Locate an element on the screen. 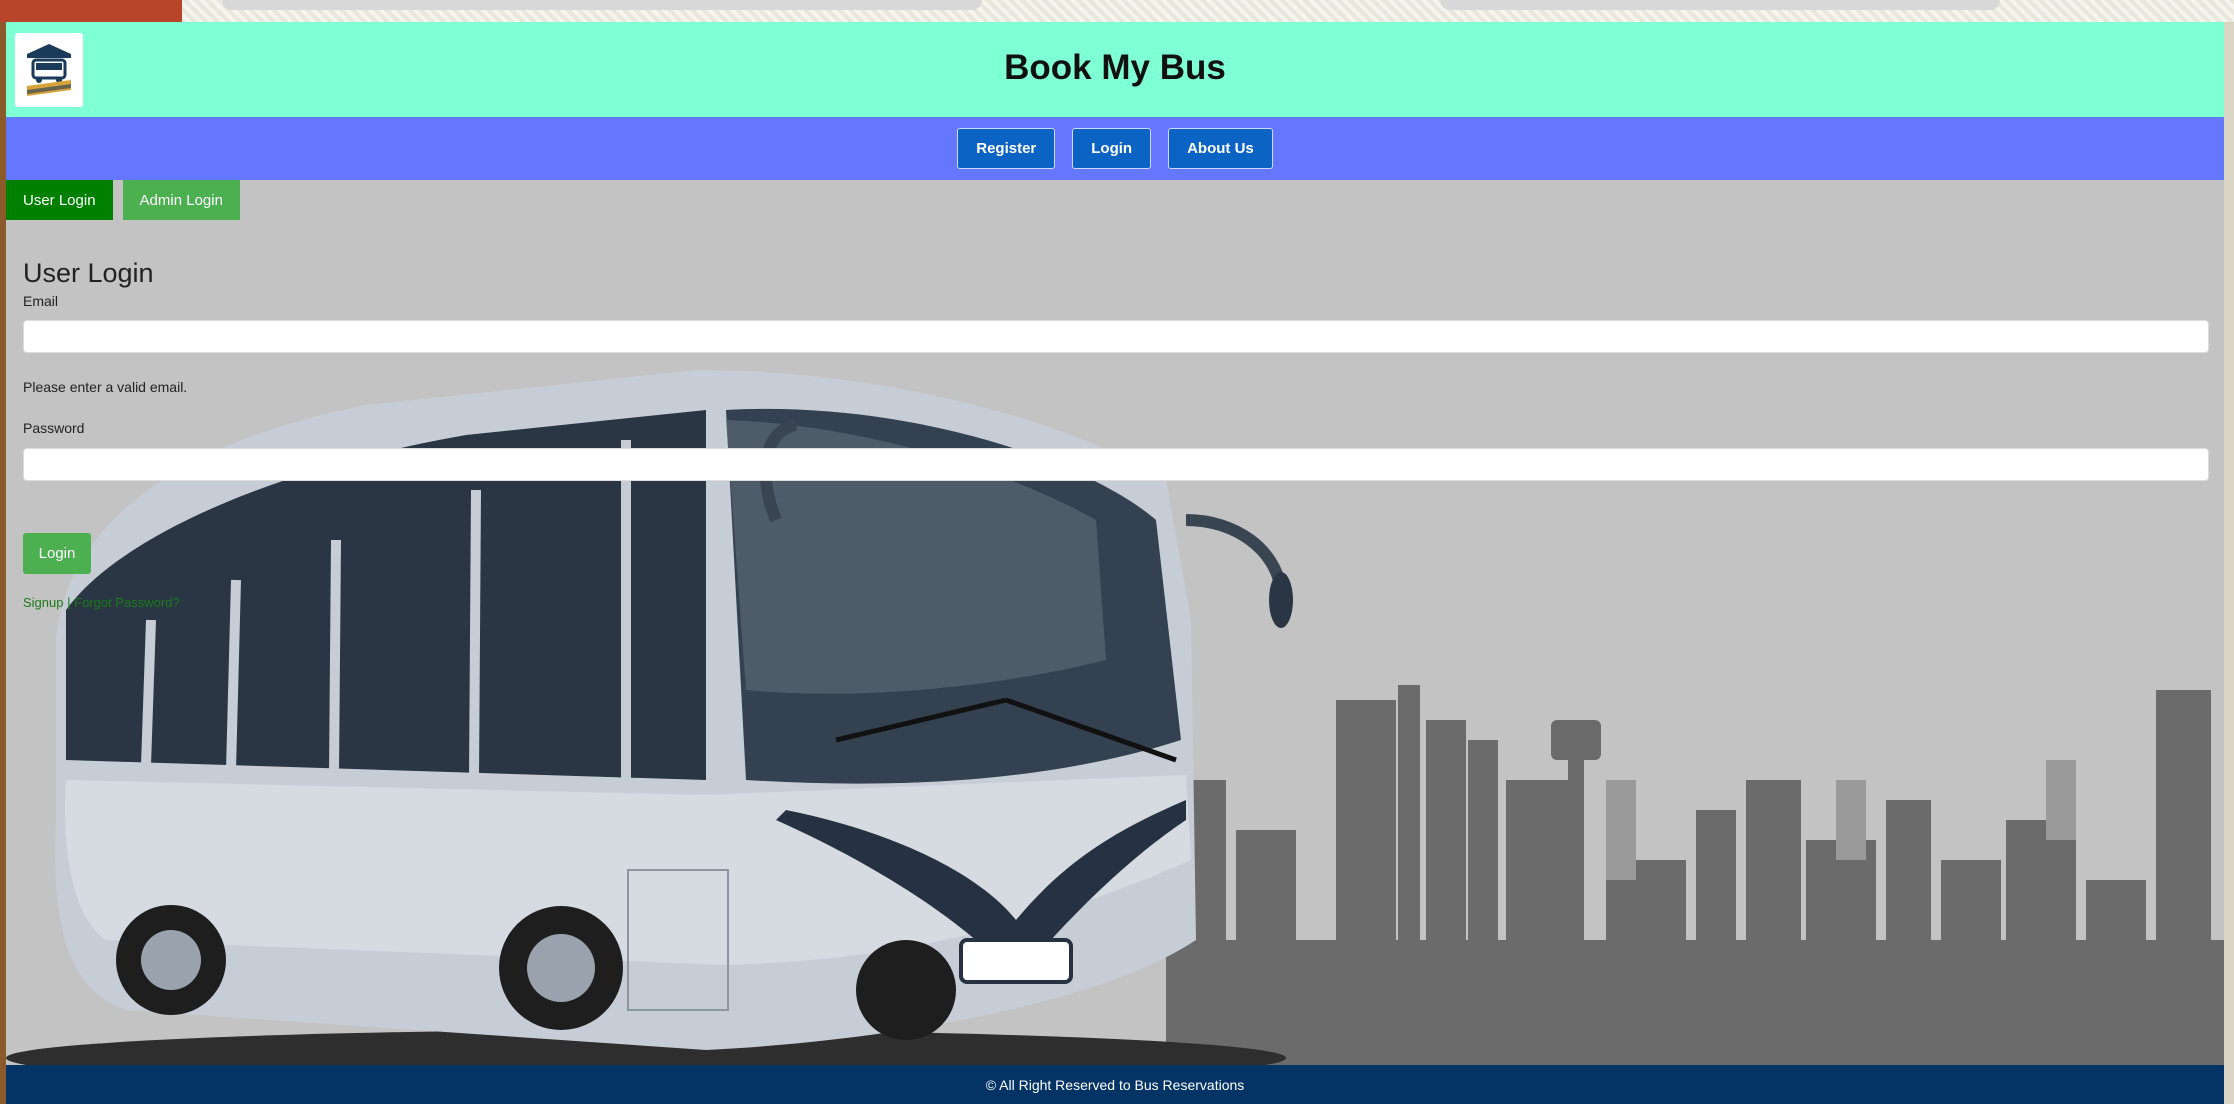 The width and height of the screenshot is (2234, 1104). about-us-button: About Us is located at coordinates (1220, 148).